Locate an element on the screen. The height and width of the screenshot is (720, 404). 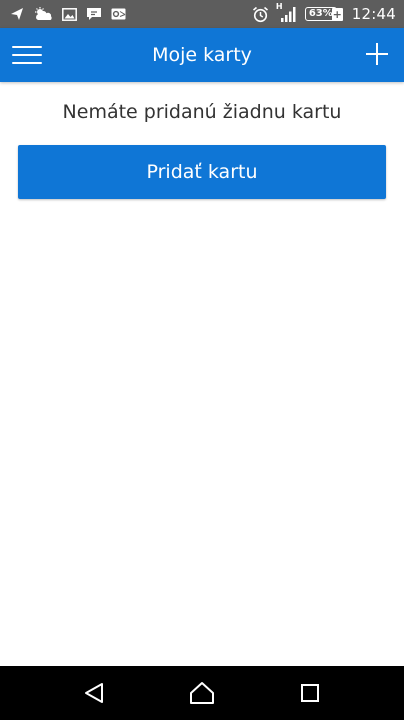
network-type-label: H is located at coordinates (279, 6).